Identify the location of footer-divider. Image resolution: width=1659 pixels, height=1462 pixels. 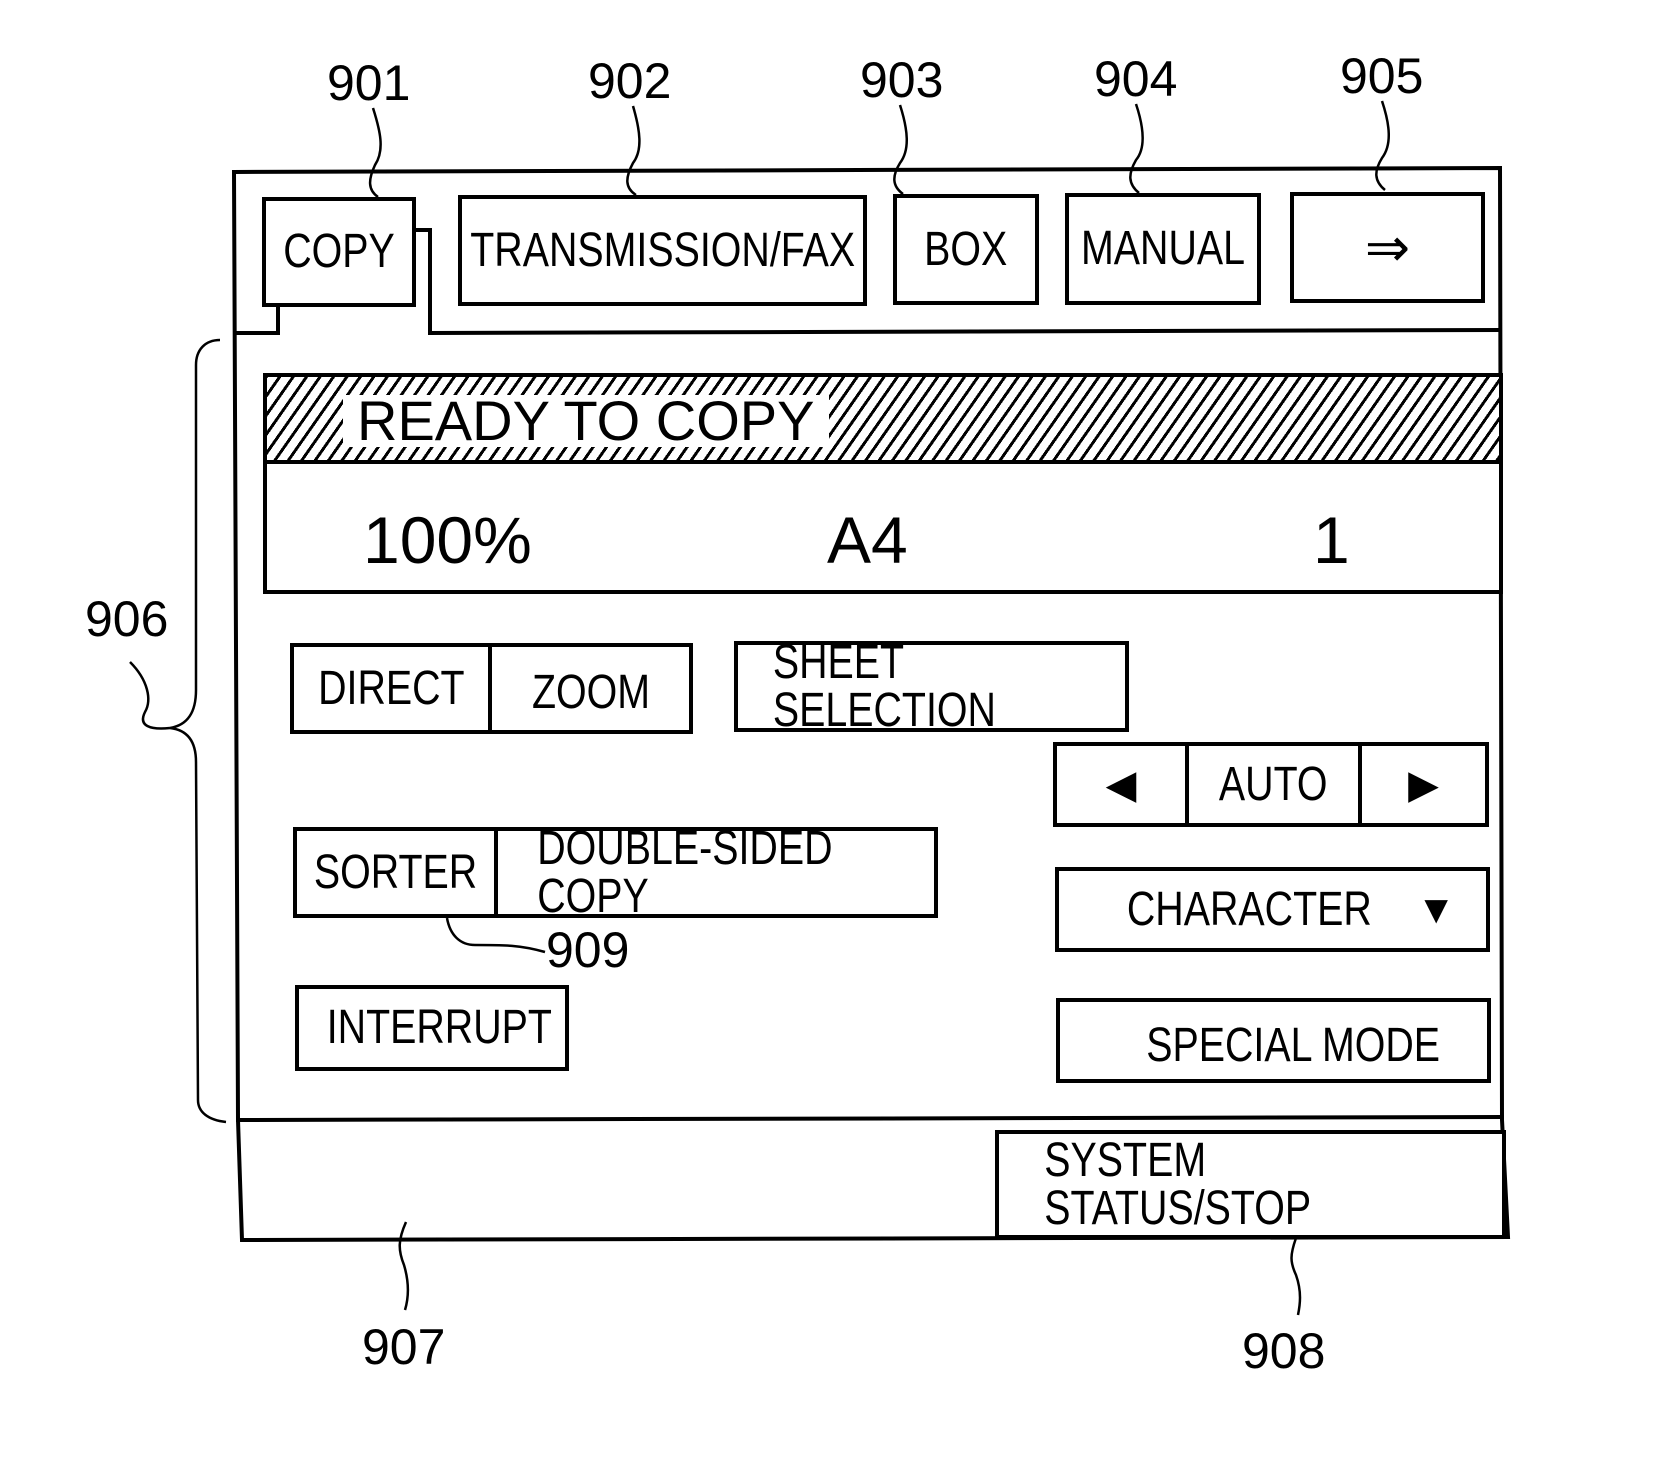
(870, 1118).